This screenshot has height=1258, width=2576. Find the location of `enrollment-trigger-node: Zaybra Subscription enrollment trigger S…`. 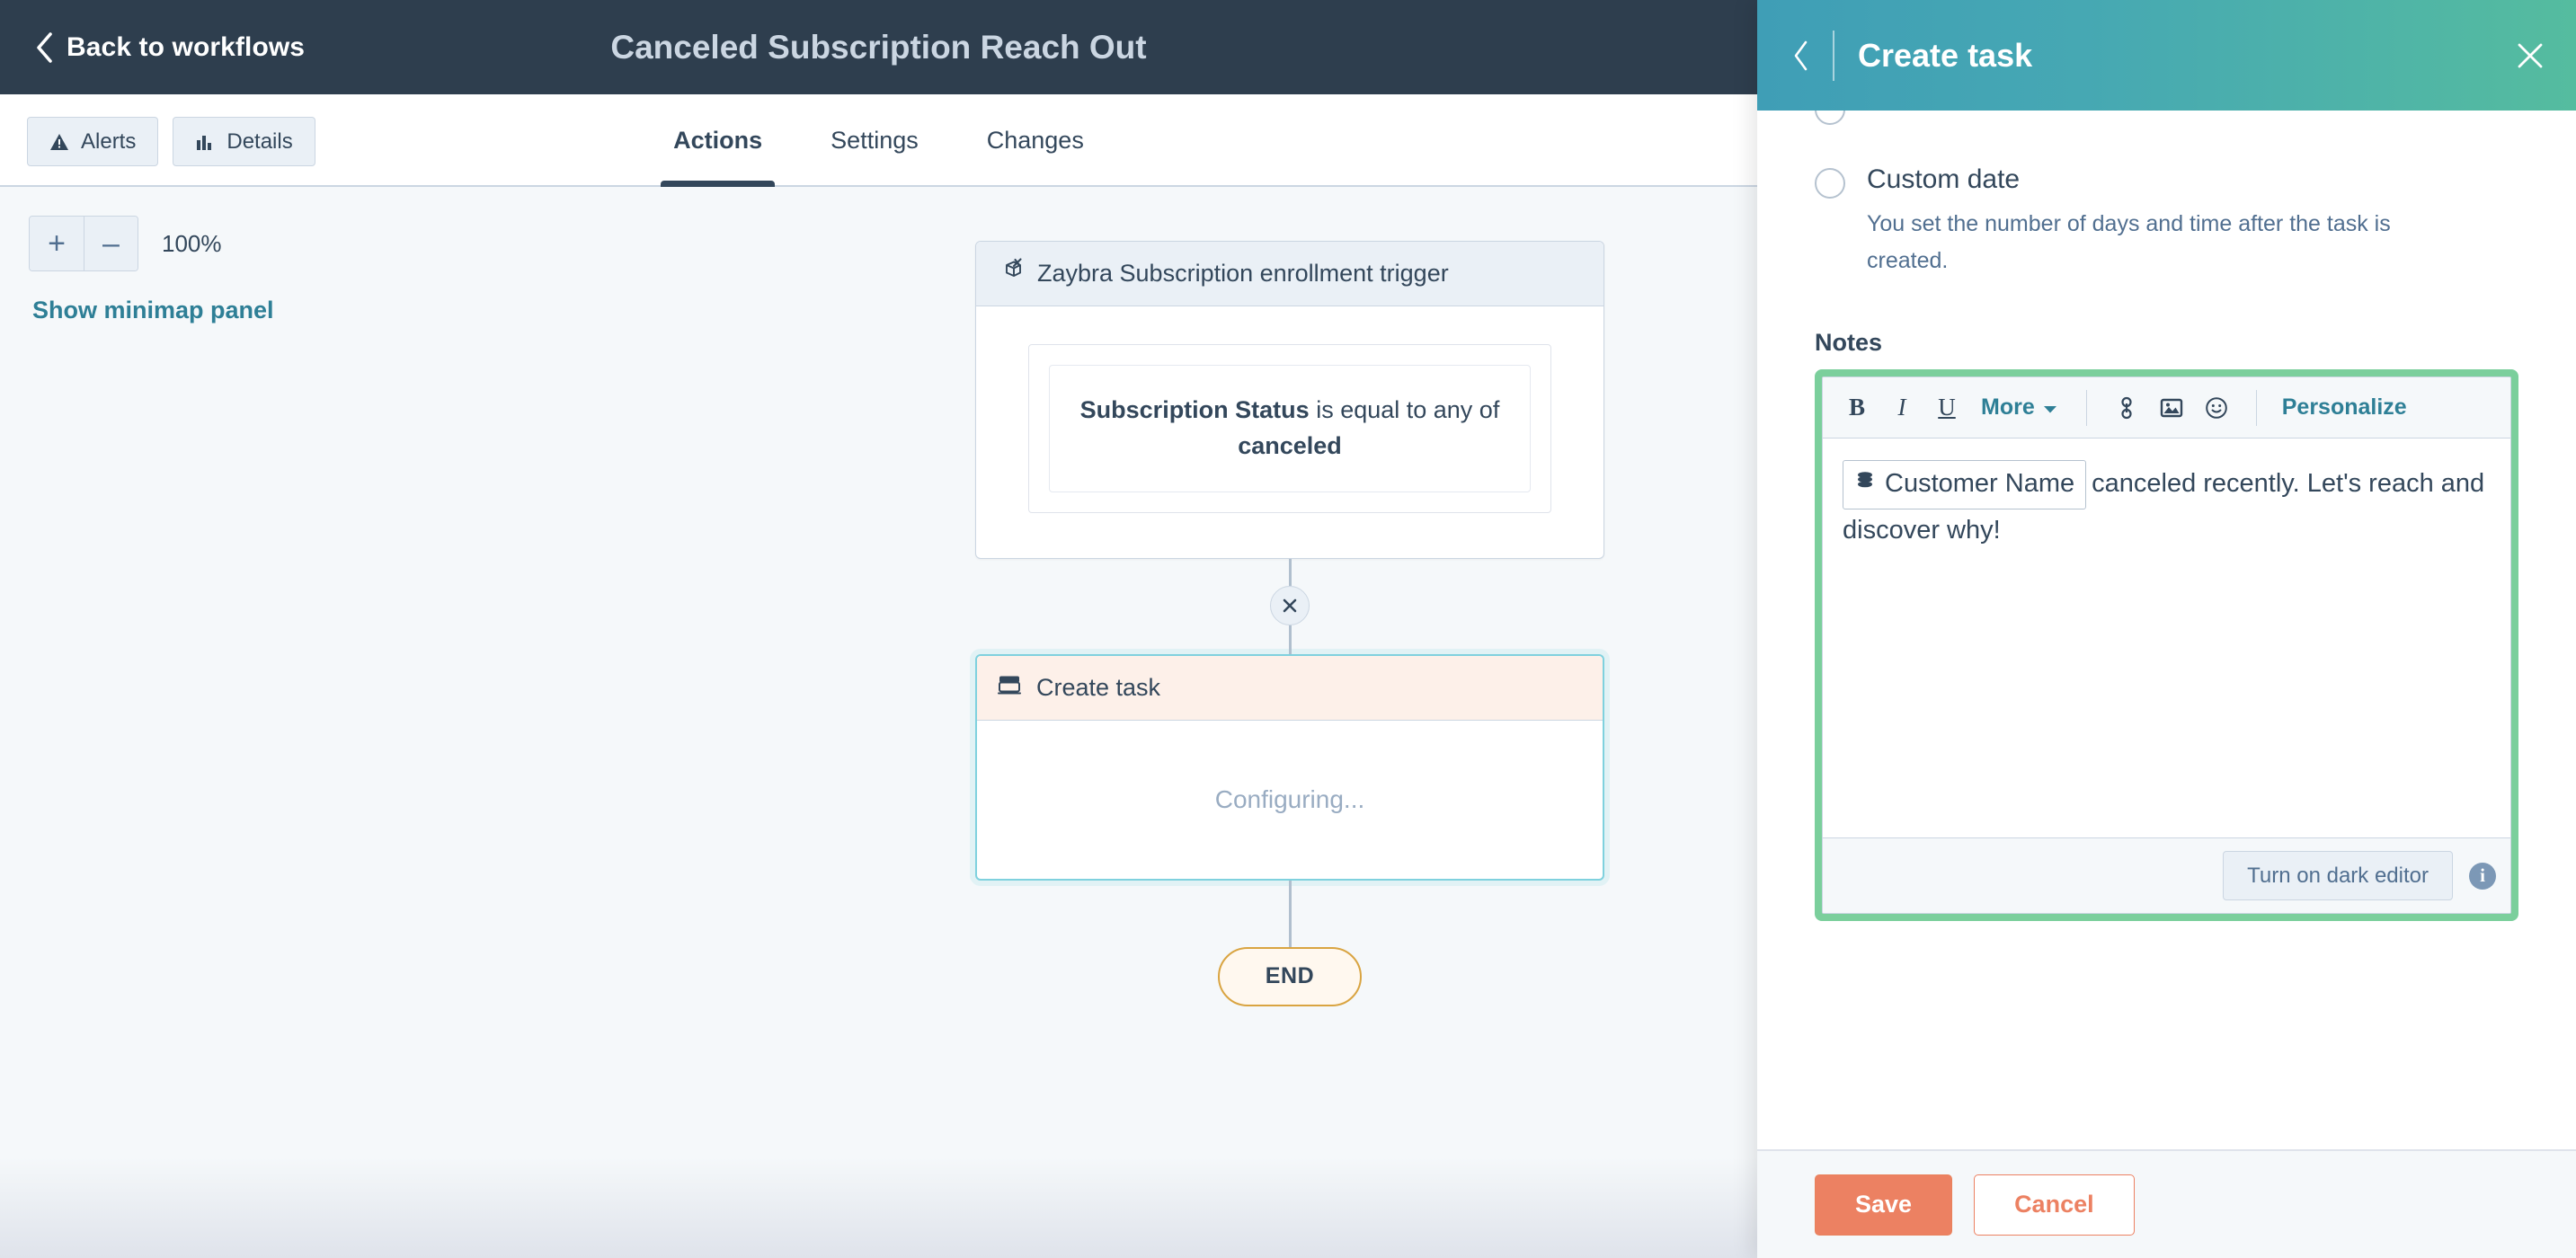

enrollment-trigger-node: Zaybra Subscription enrollment trigger S… is located at coordinates (1289, 400).